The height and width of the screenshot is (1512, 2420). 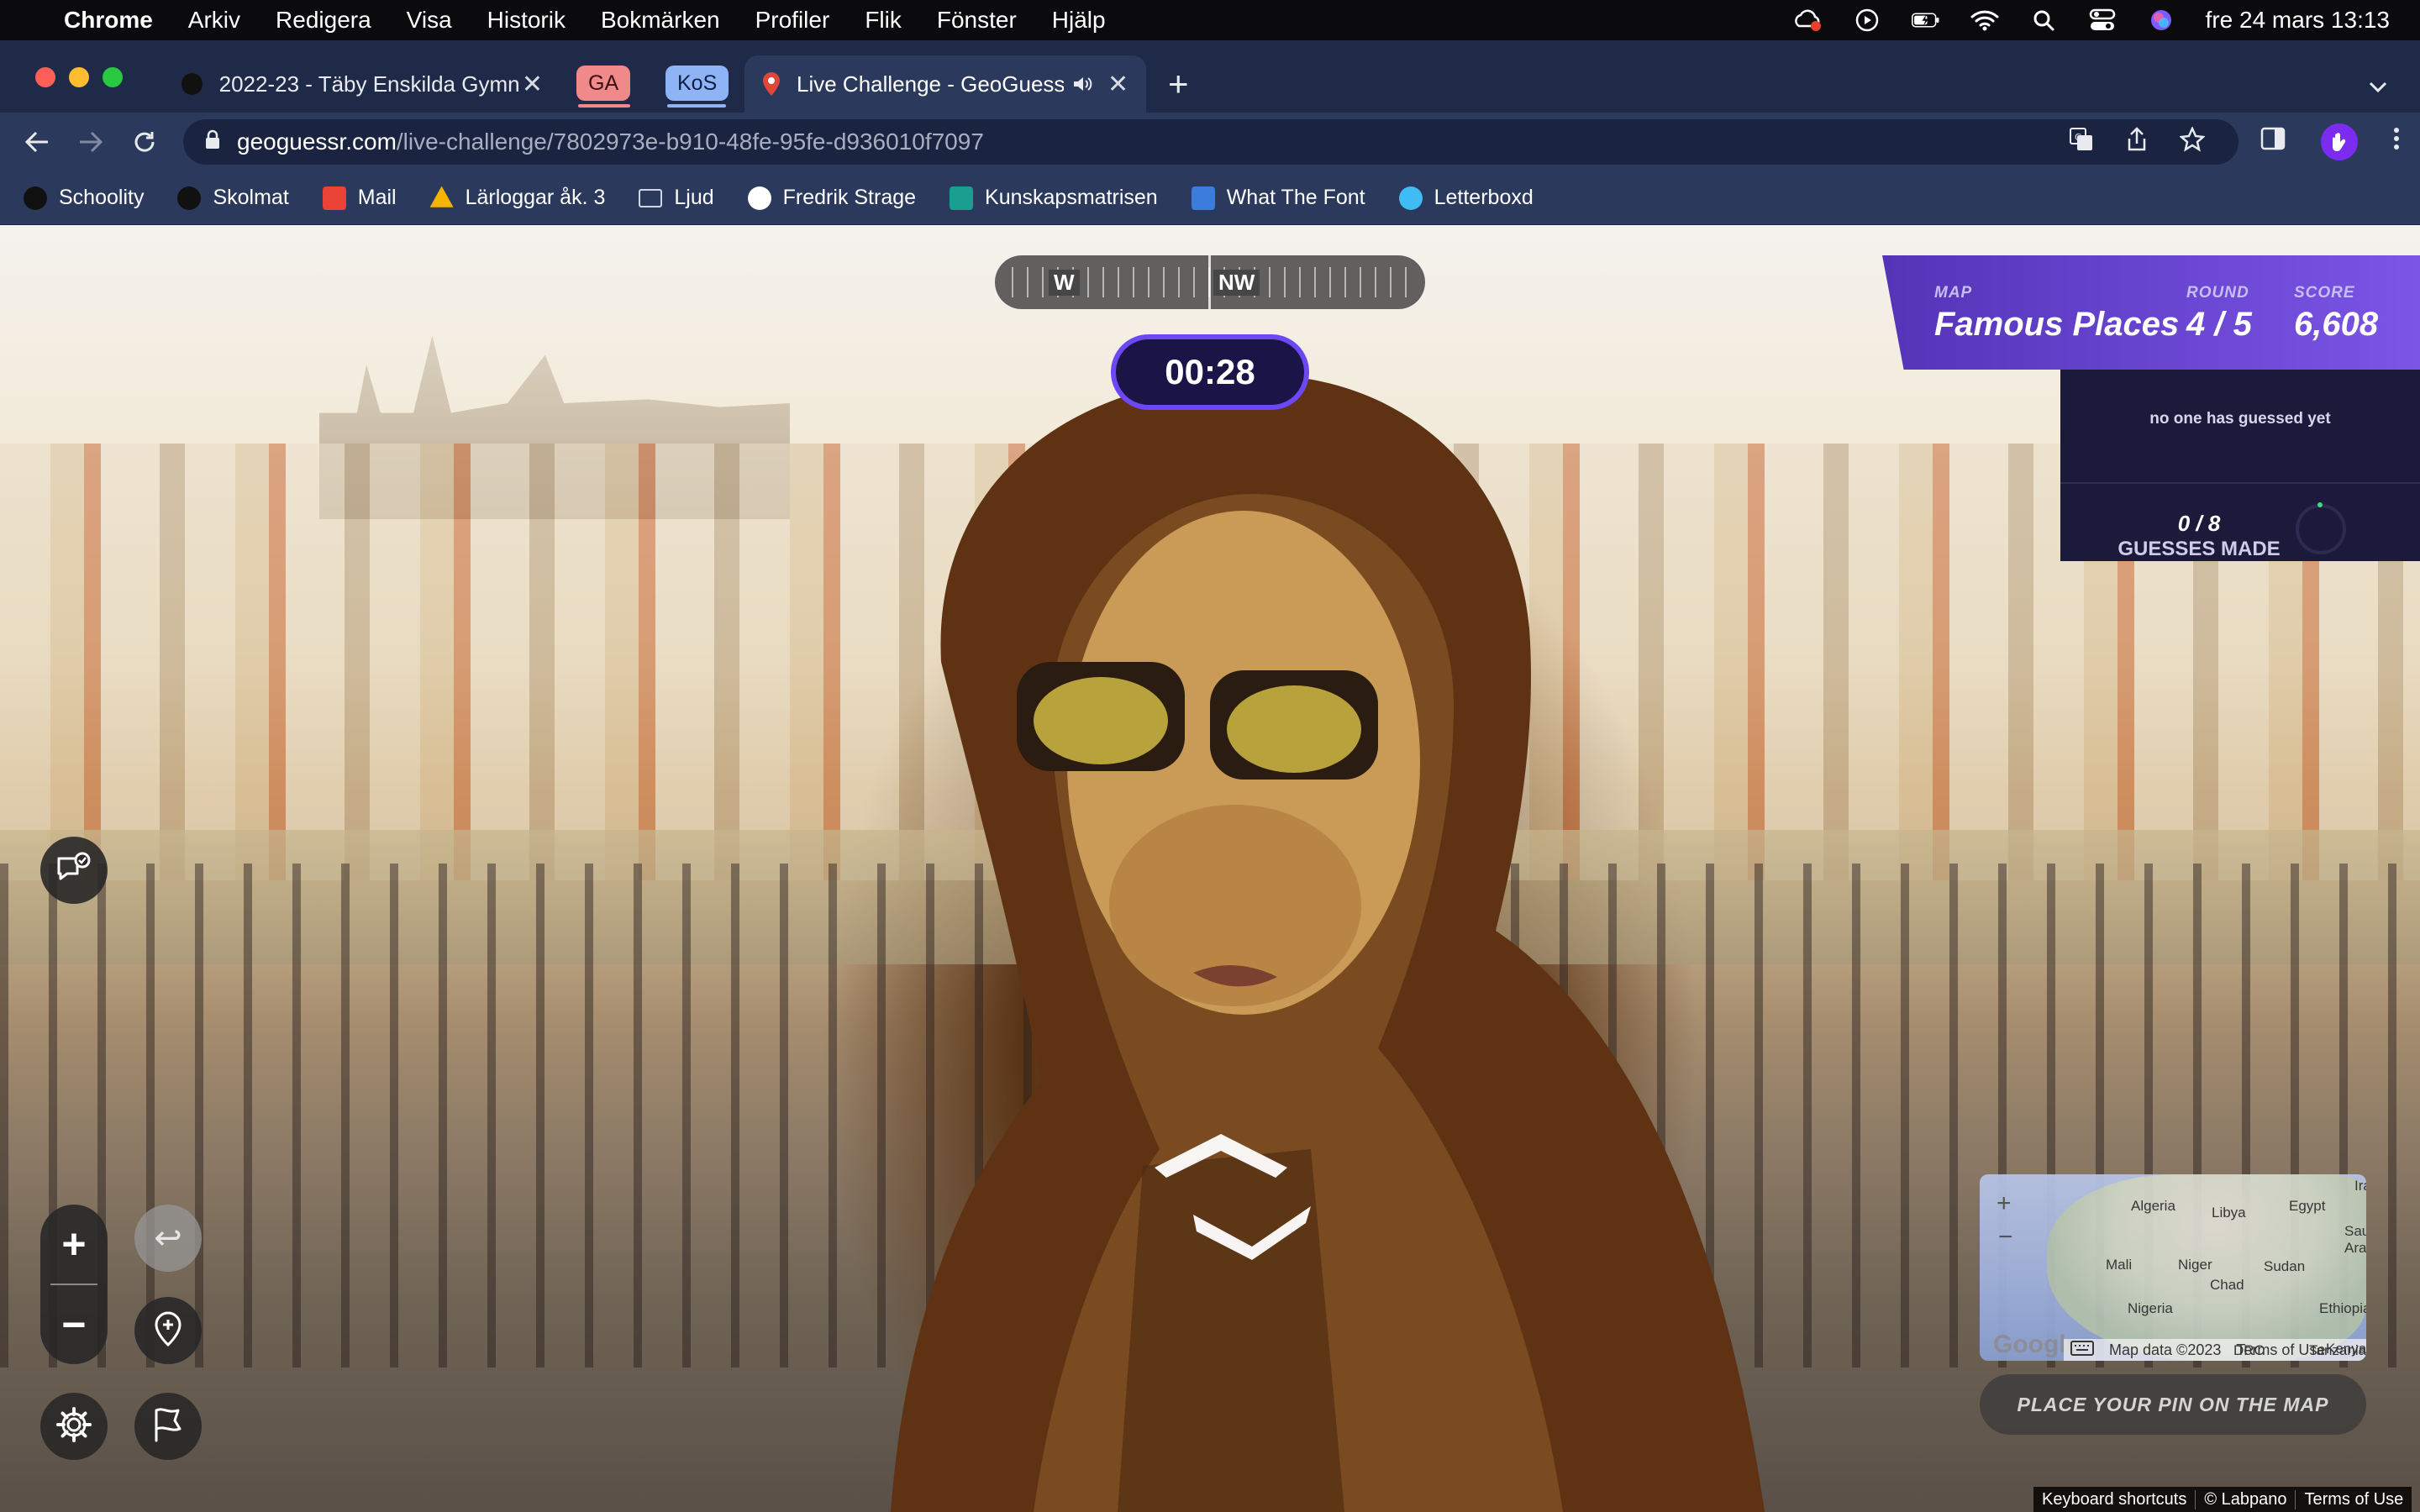 I want to click on toolbar-right-actions, so click(x=2330, y=142).